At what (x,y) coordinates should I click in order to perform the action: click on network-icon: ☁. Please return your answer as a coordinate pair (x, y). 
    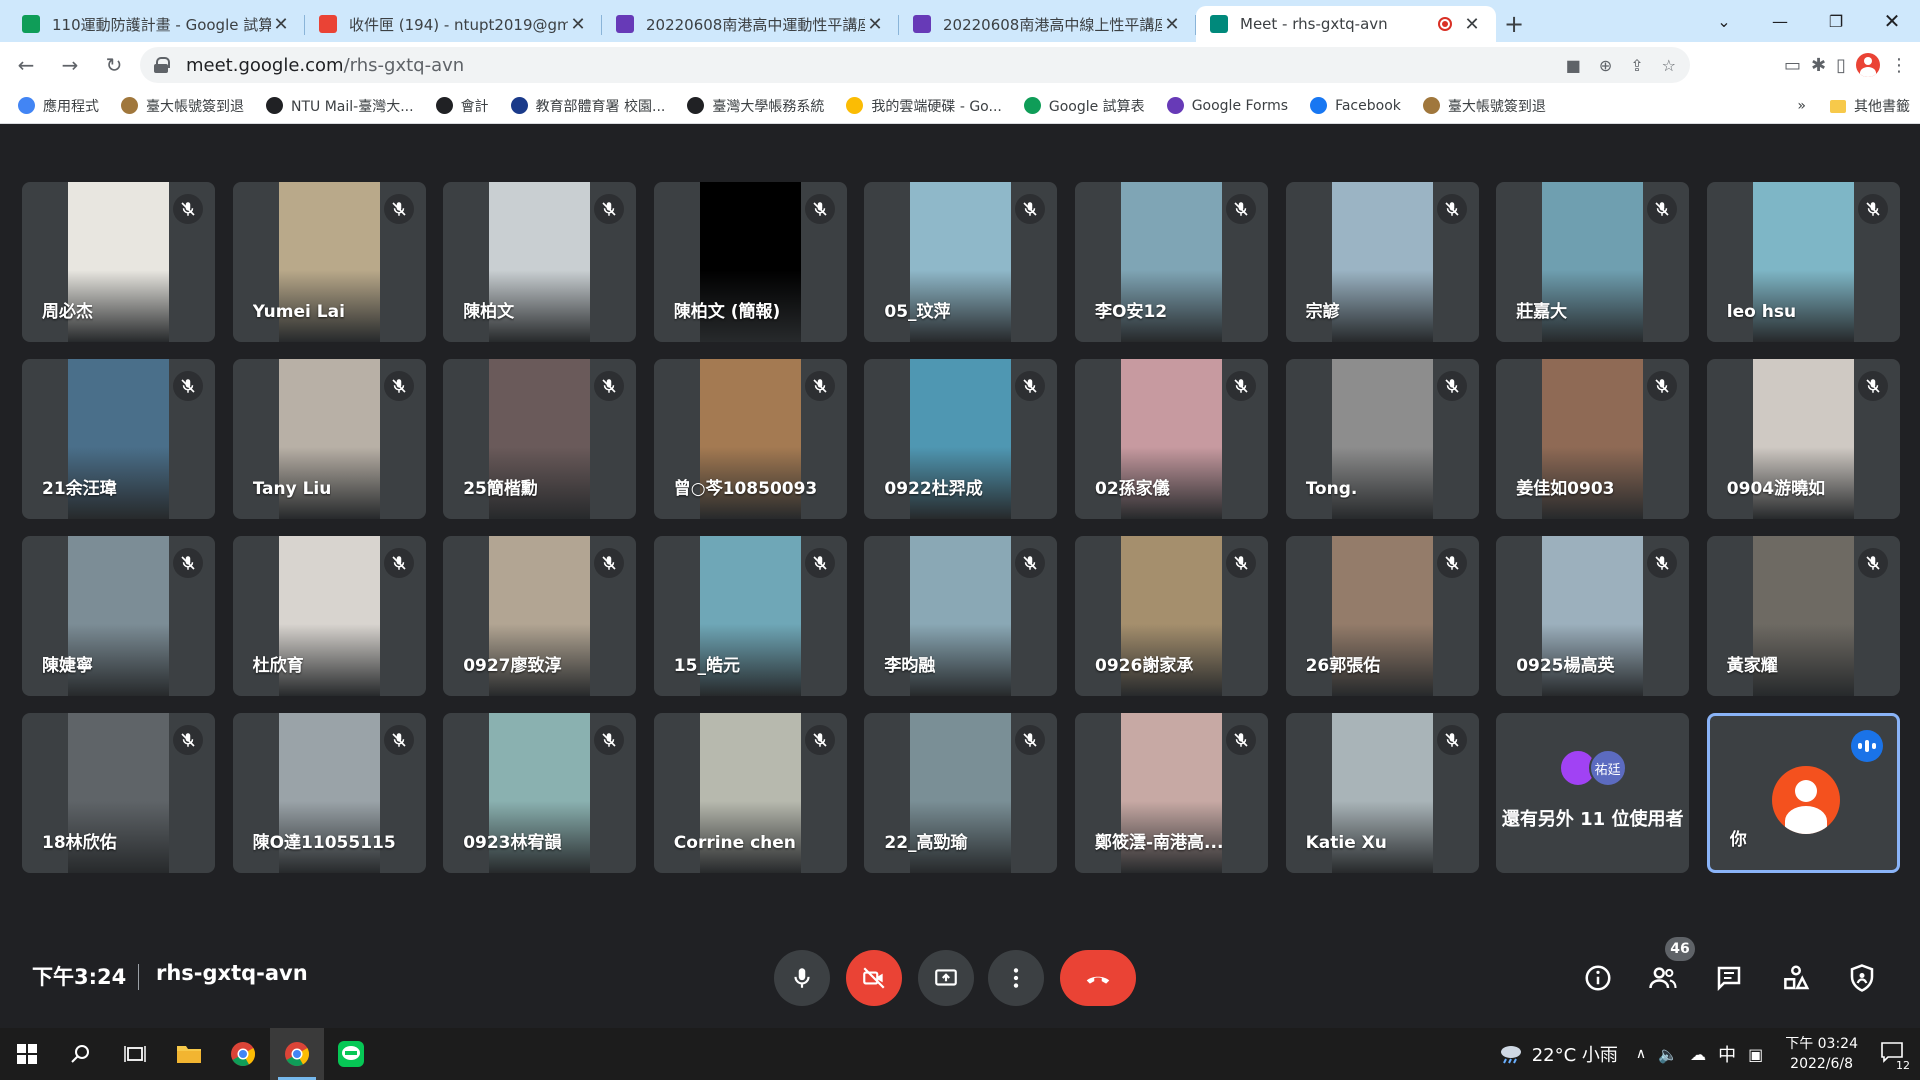
    Looking at the image, I should click on (1698, 1054).